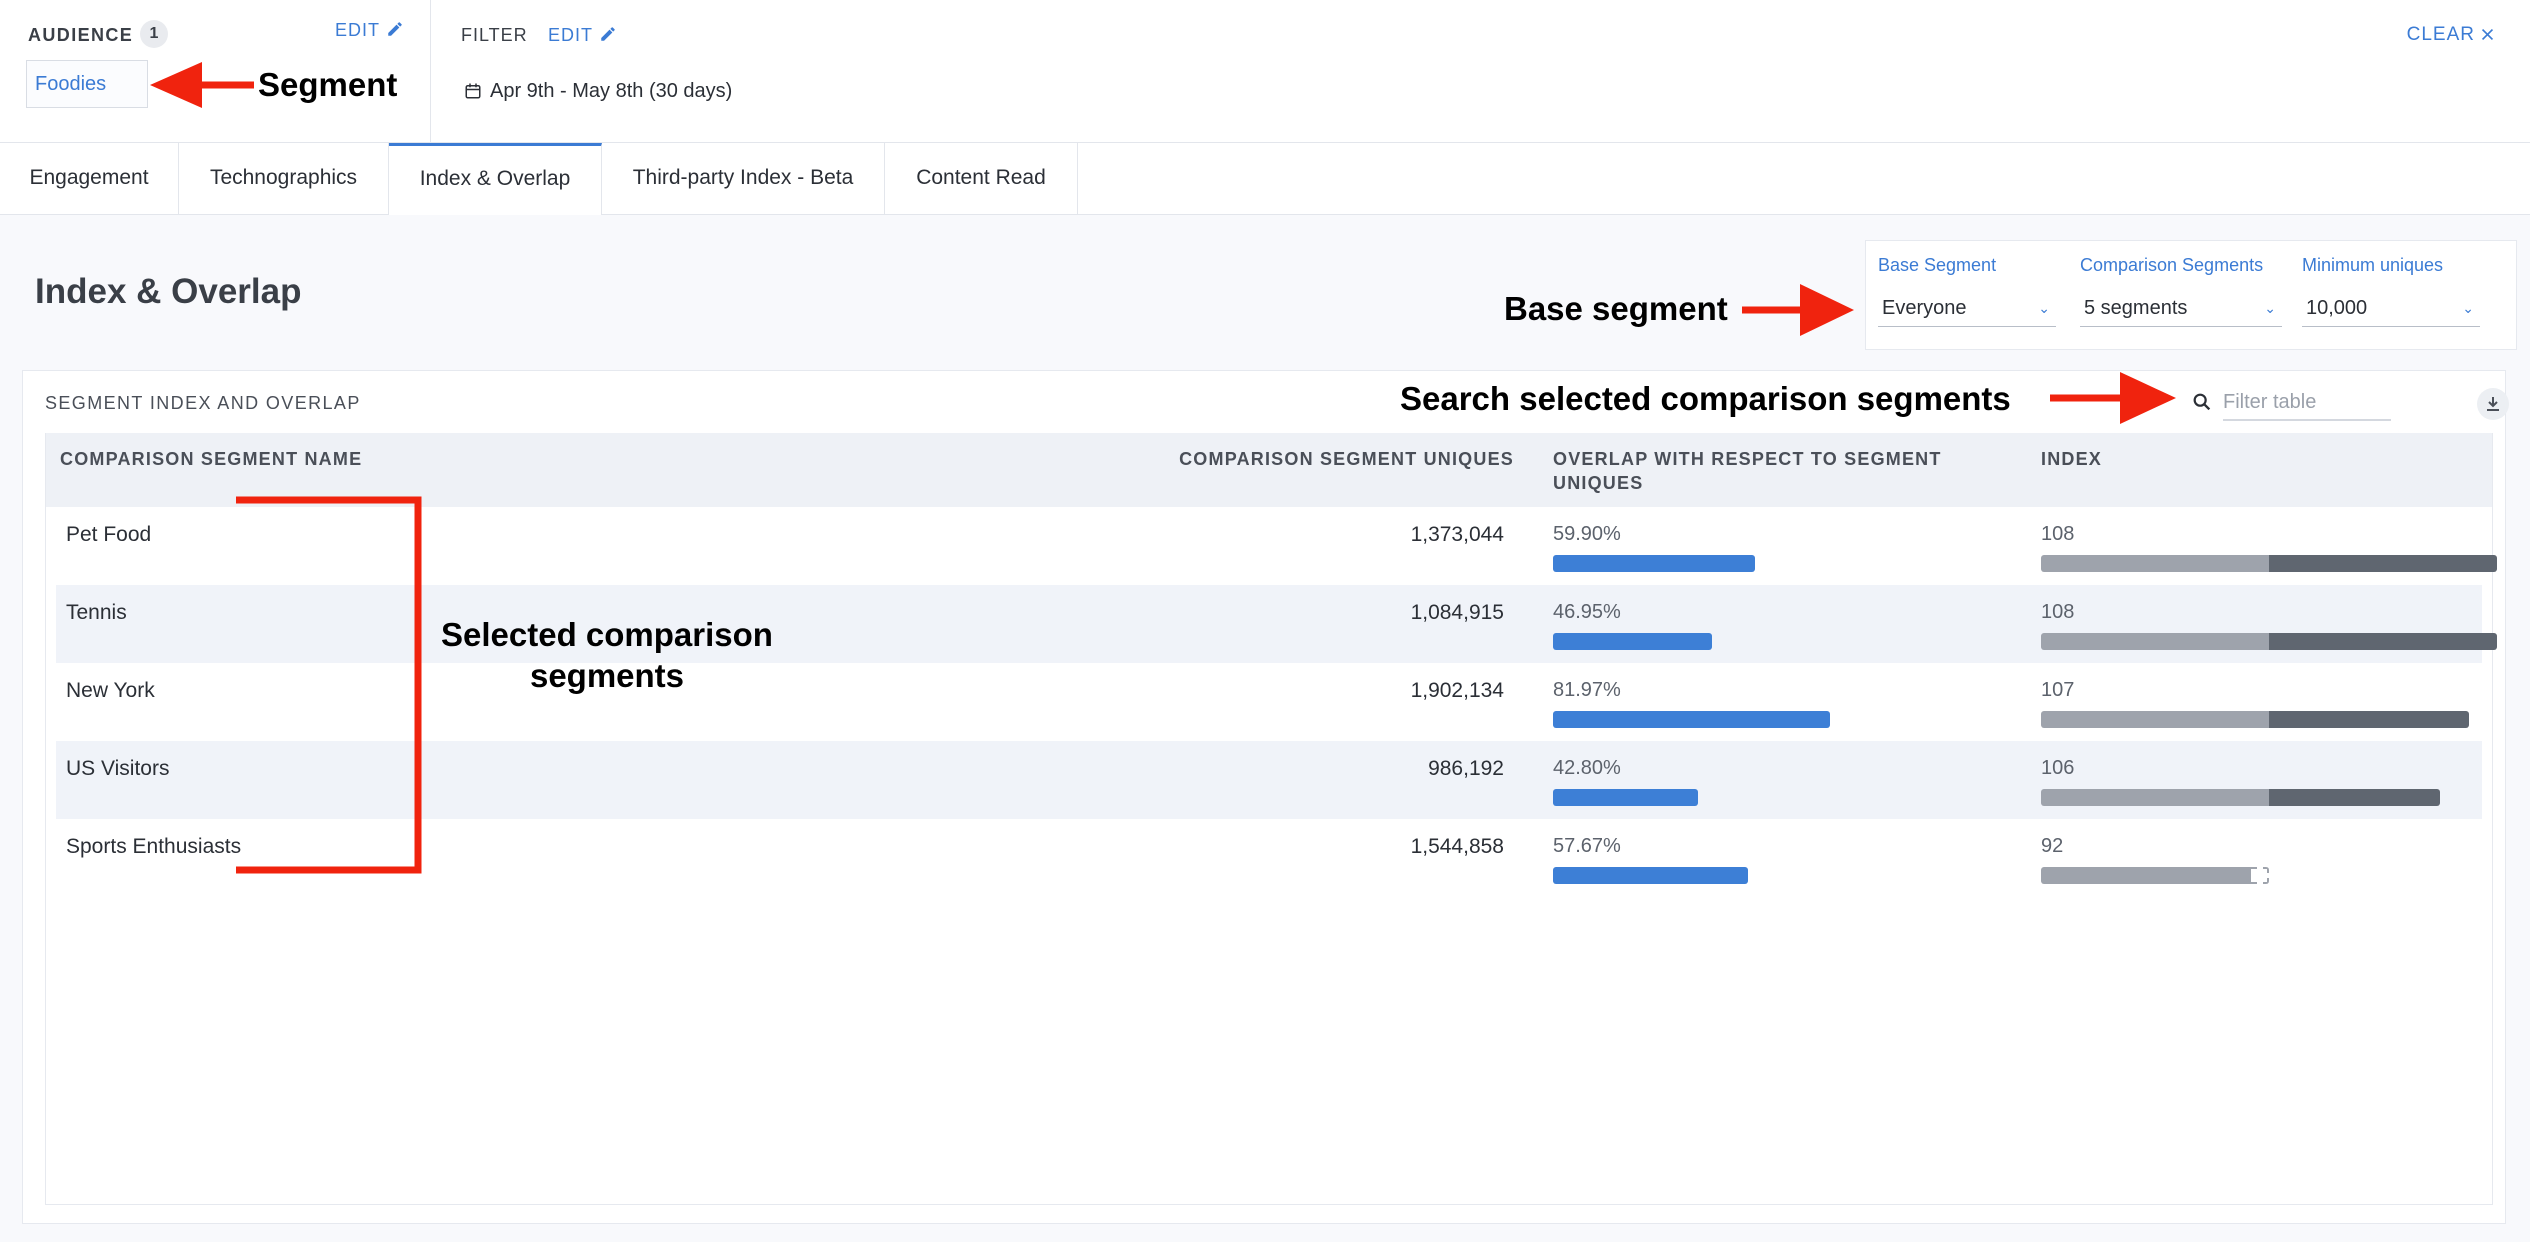 The width and height of the screenshot is (2530, 1242). What do you see at coordinates (1587, 690) in the screenshot?
I see `overlap-percent: 81.97%` at bounding box center [1587, 690].